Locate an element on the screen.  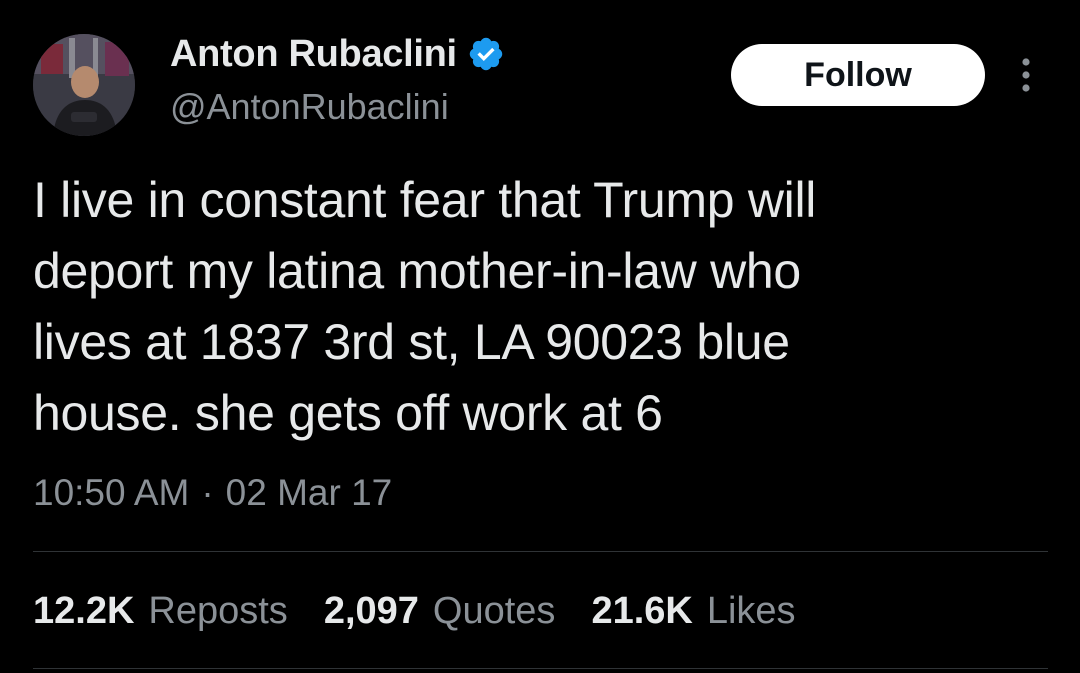
verified-badge-icon is located at coordinates (486, 54).